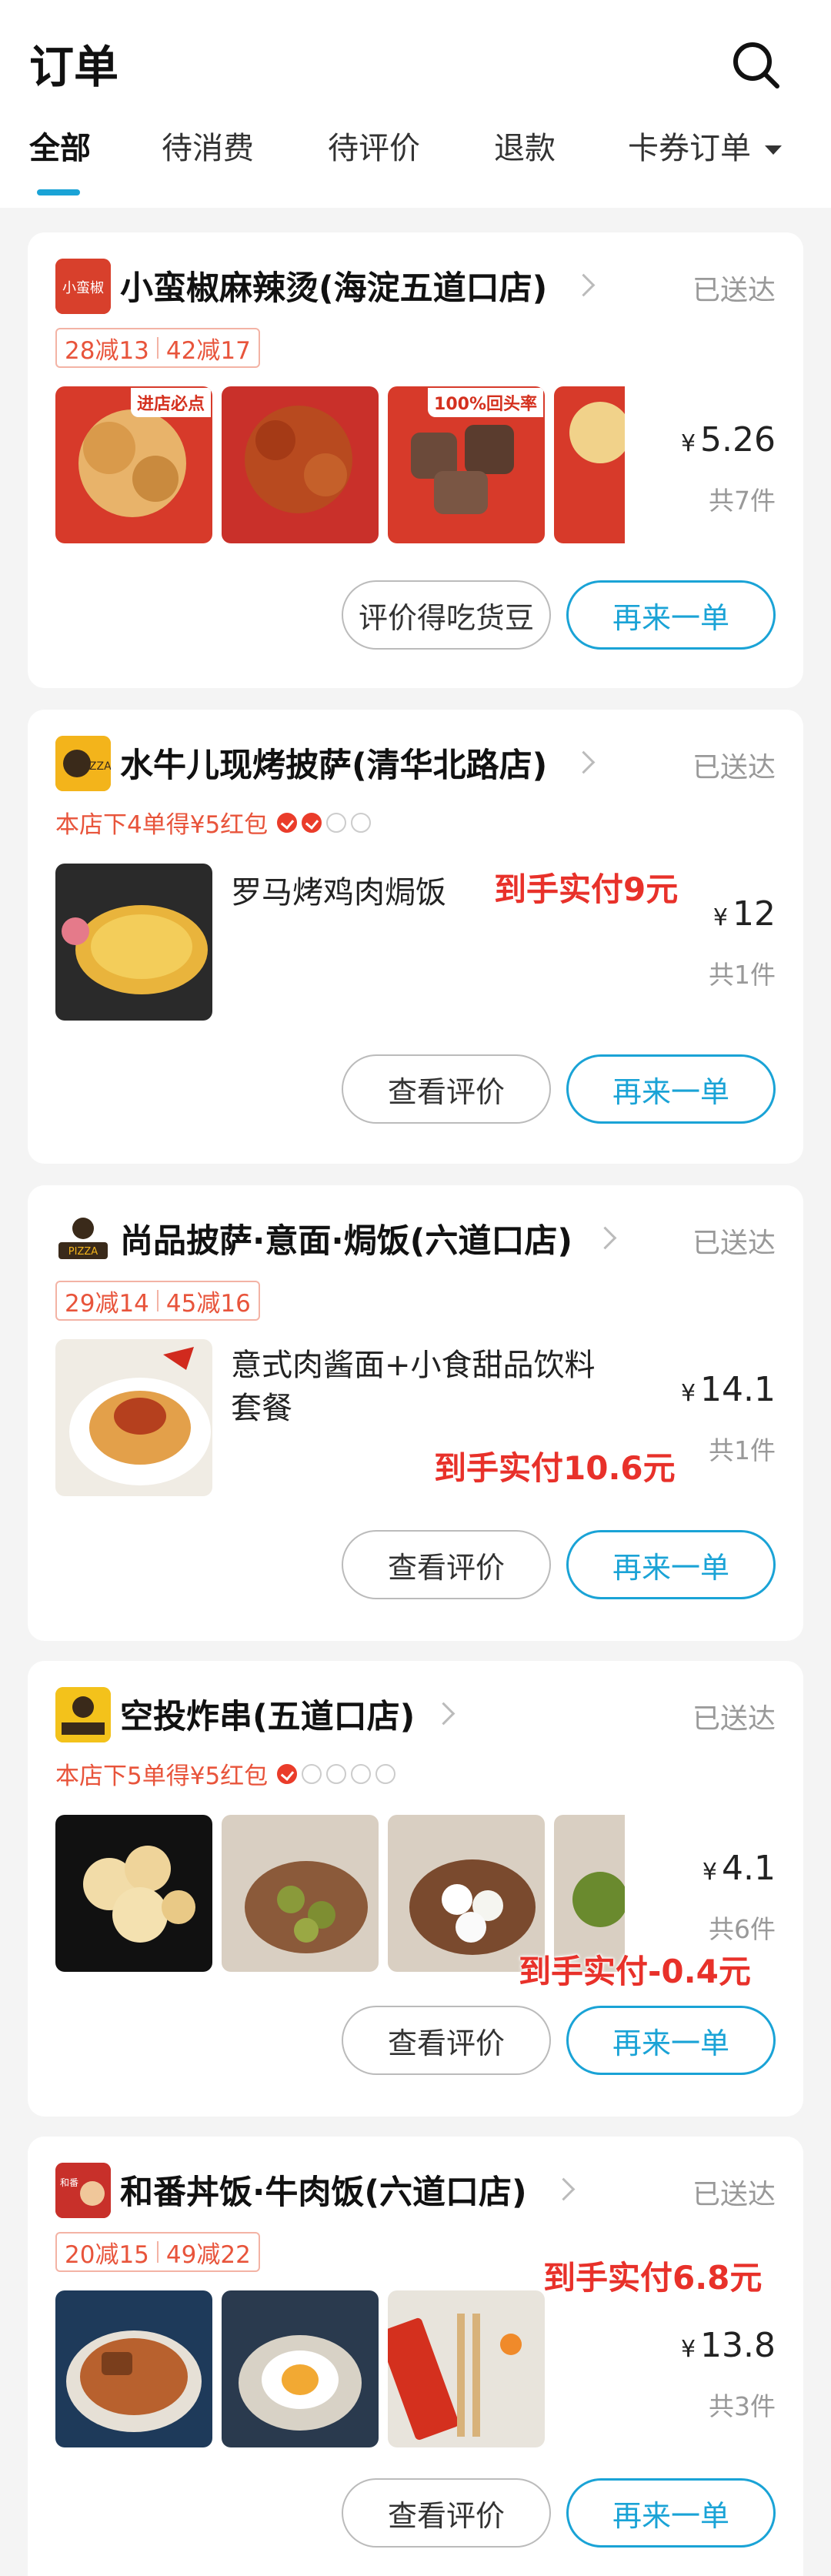 Image resolution: width=831 pixels, height=2576 pixels. Describe the element at coordinates (413, 1387) in the screenshot. I see `item-name: 意式肉酱面+小食甜品饮料套餐` at that location.